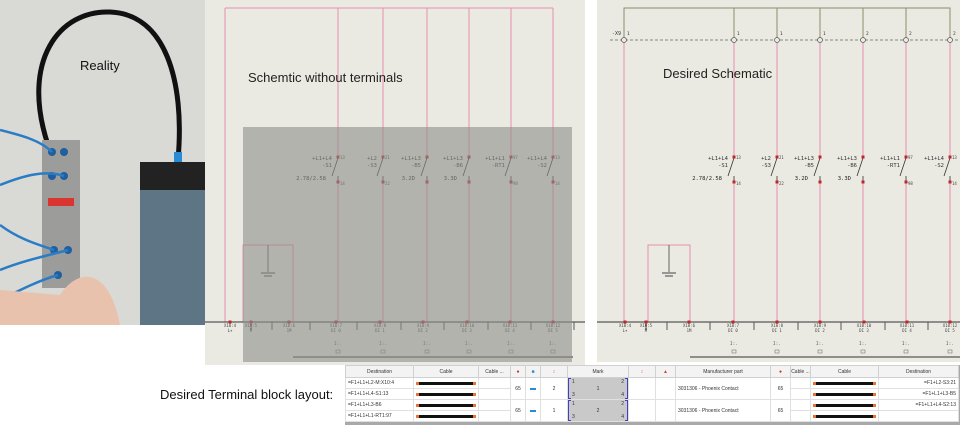 This screenshot has height=425, width=960. What do you see at coordinates (723, 166) in the screenshot?
I see `component-tag: -S1` at bounding box center [723, 166].